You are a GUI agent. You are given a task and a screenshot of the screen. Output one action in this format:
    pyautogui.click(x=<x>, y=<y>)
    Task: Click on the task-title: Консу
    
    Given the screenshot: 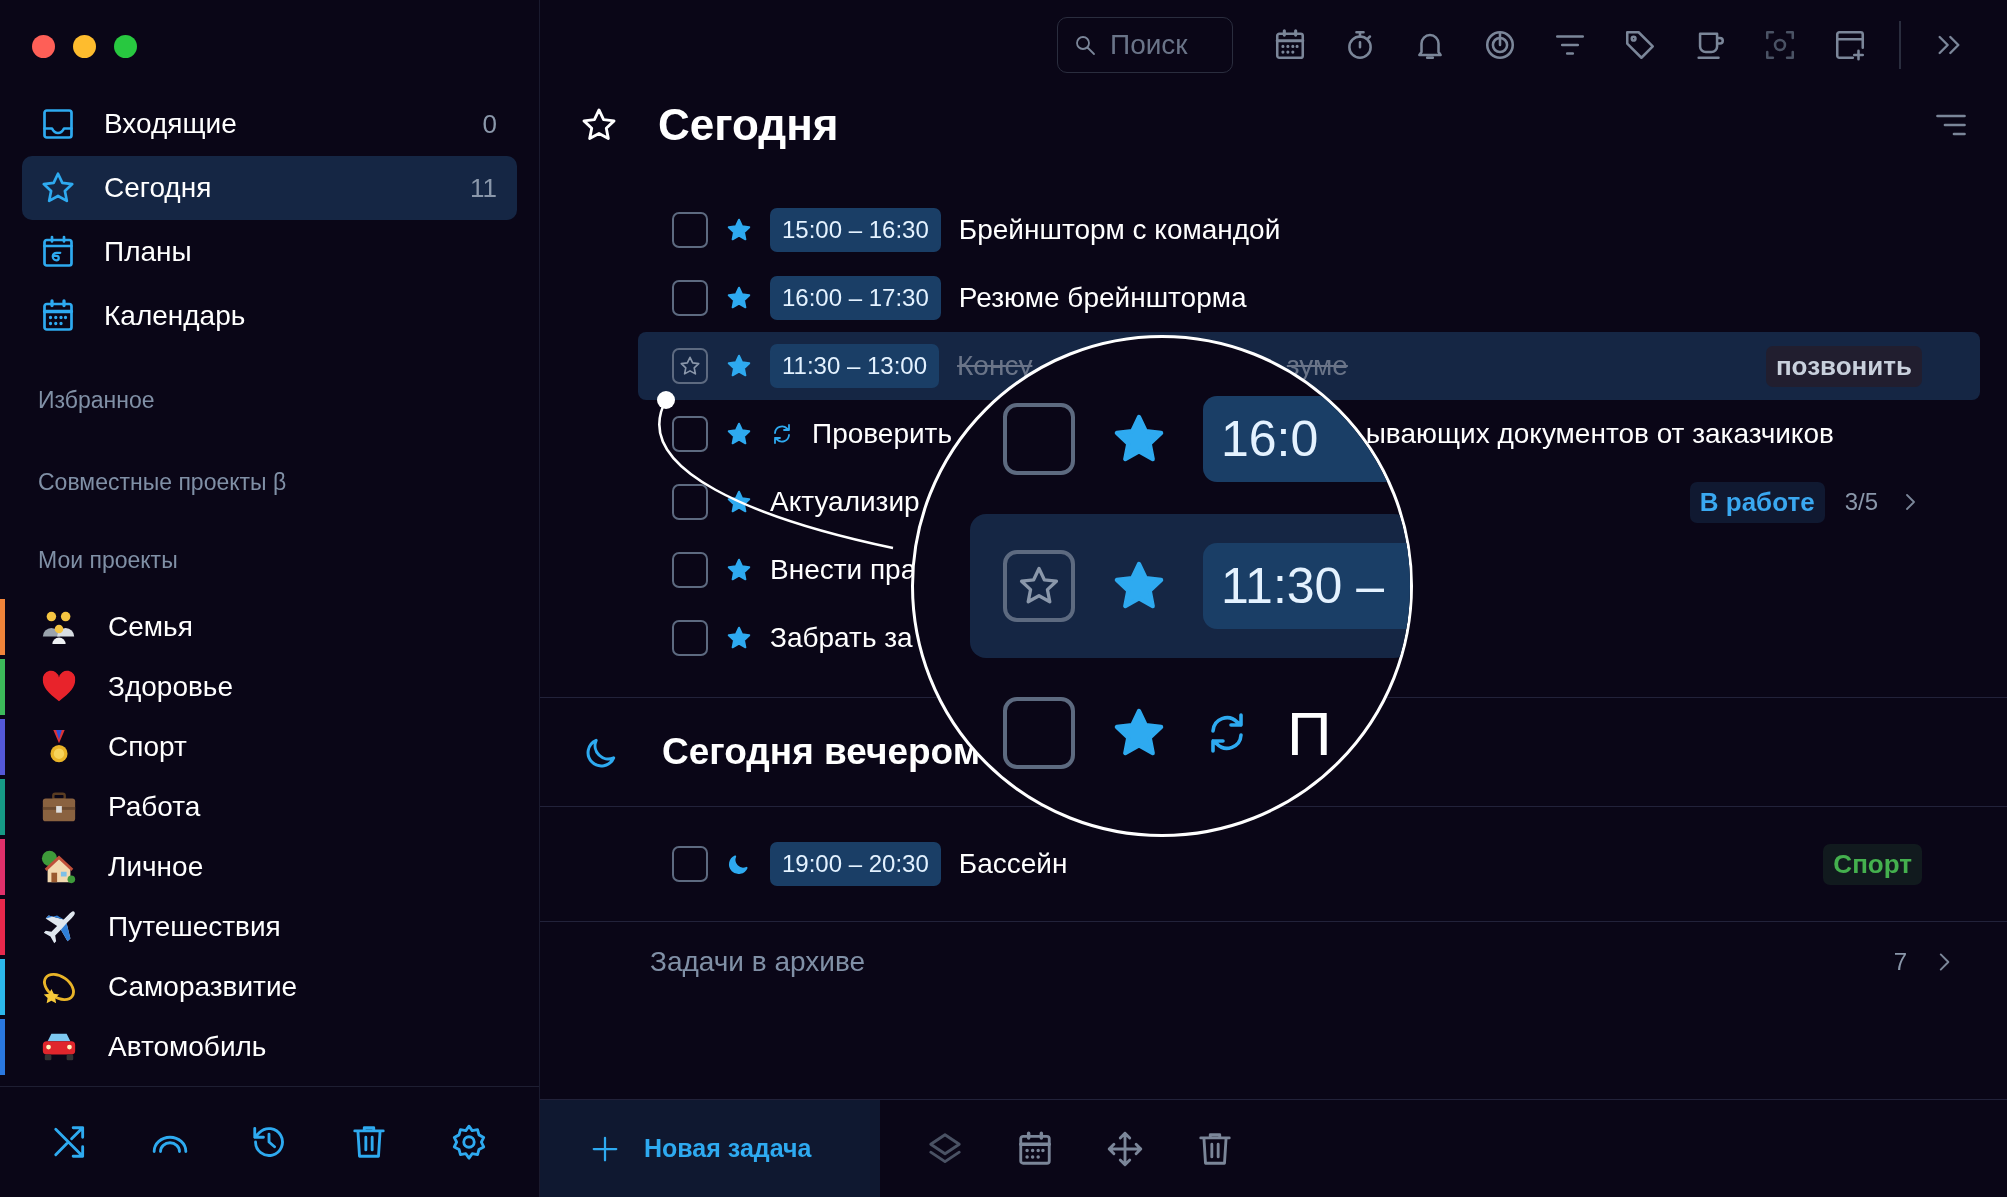 What is the action you would take?
    pyautogui.click(x=995, y=366)
    